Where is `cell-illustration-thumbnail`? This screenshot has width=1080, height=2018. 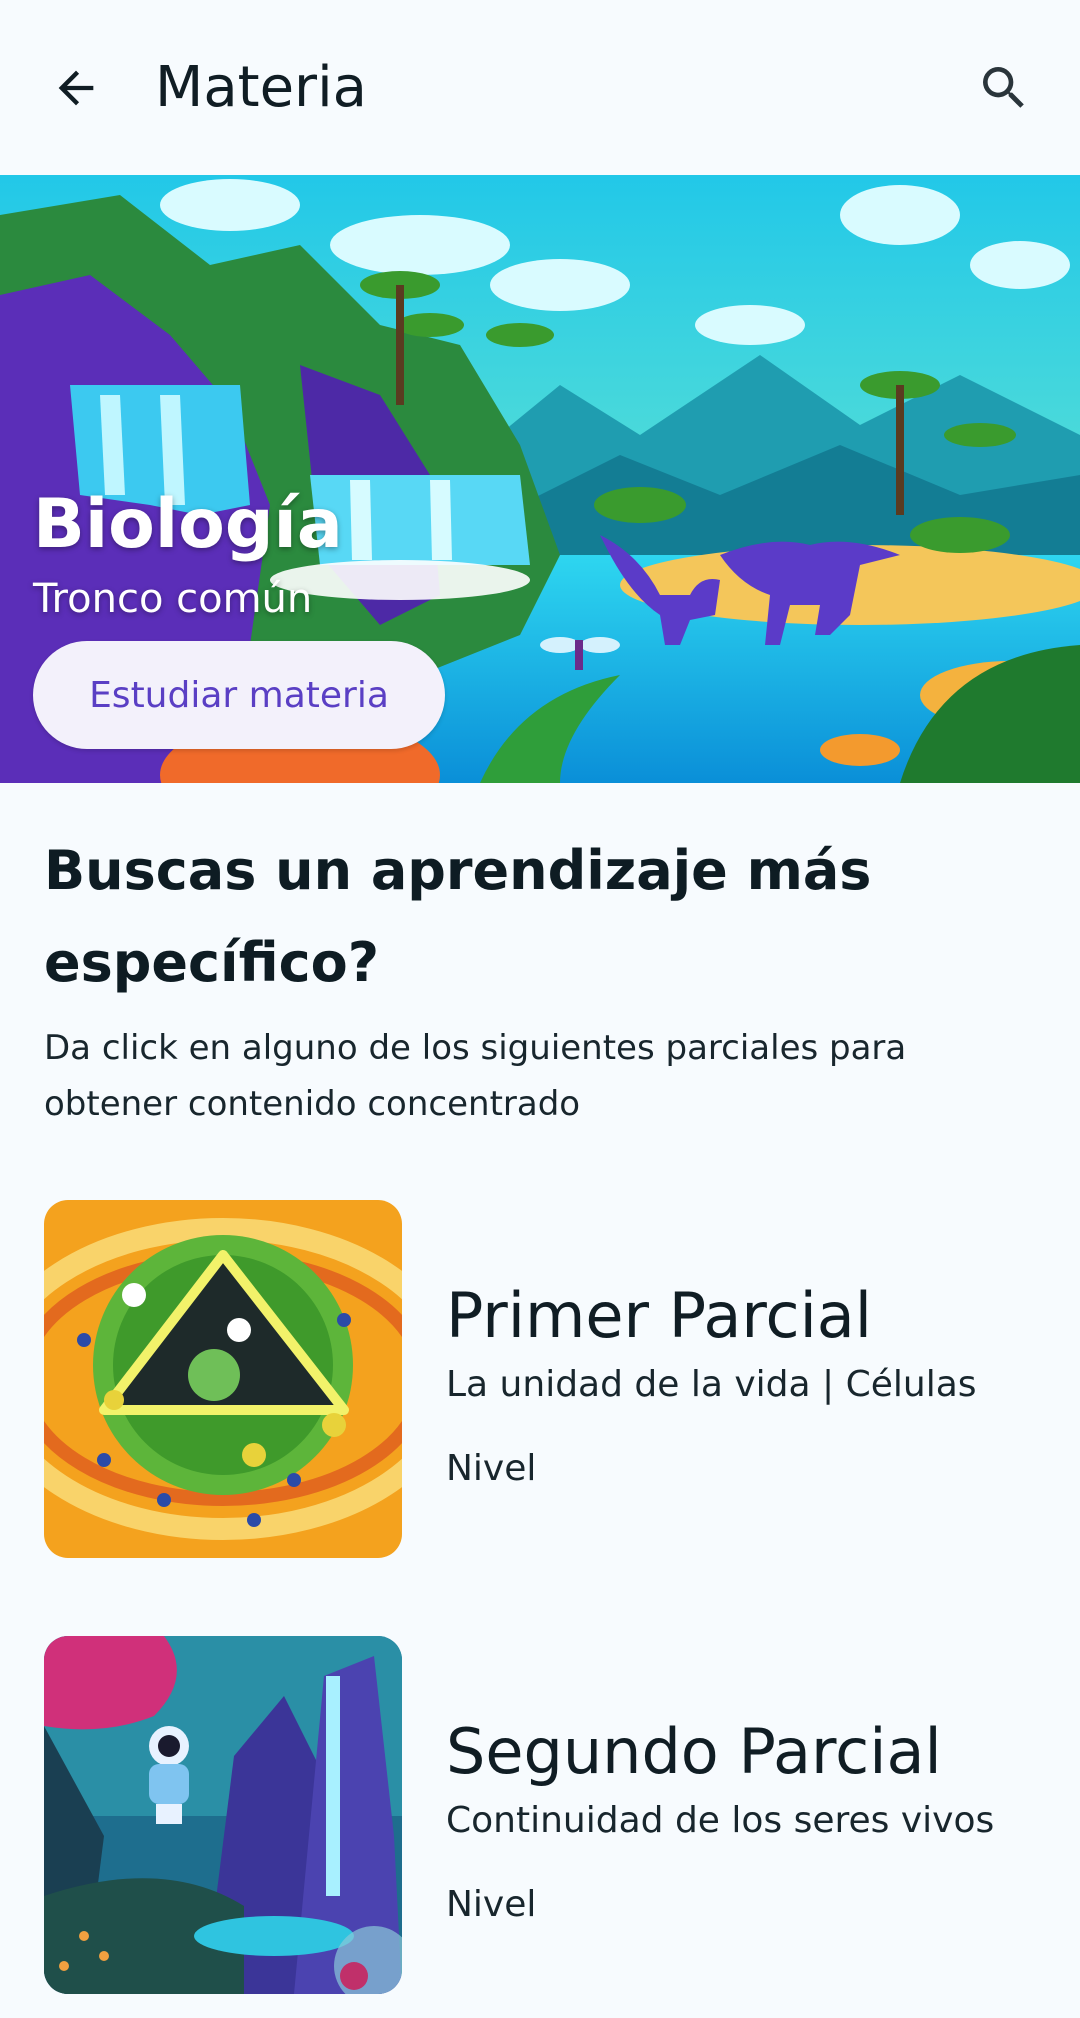 cell-illustration-thumbnail is located at coordinates (223, 1379).